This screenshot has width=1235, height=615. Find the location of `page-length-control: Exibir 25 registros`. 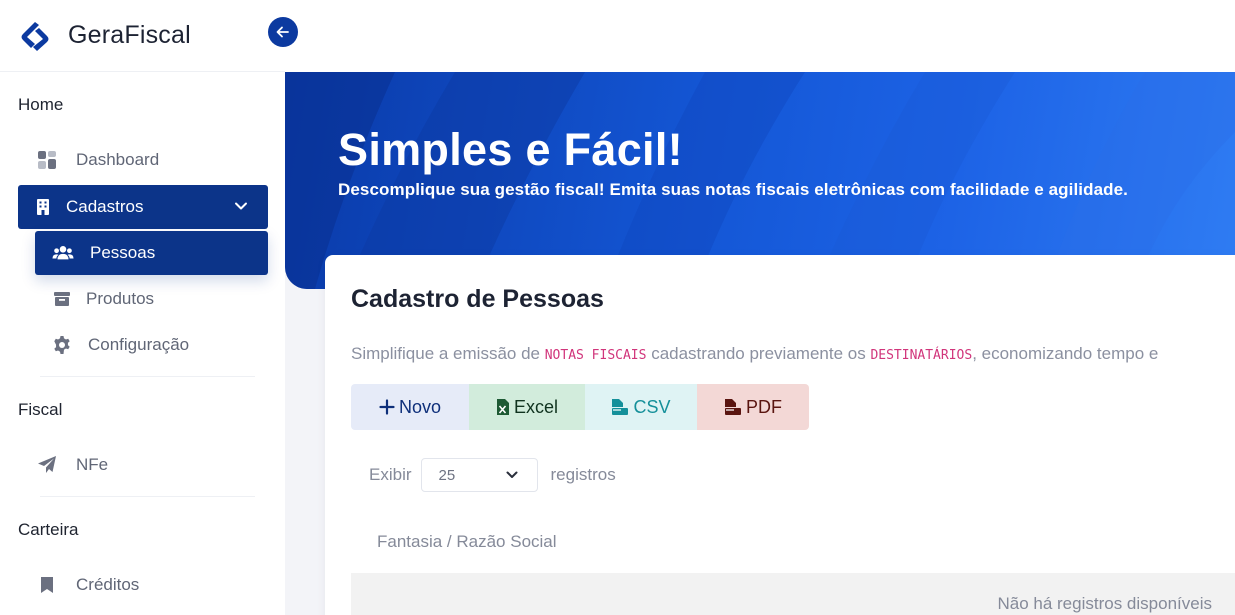

page-length-control: Exibir 25 registros is located at coordinates (492, 475).